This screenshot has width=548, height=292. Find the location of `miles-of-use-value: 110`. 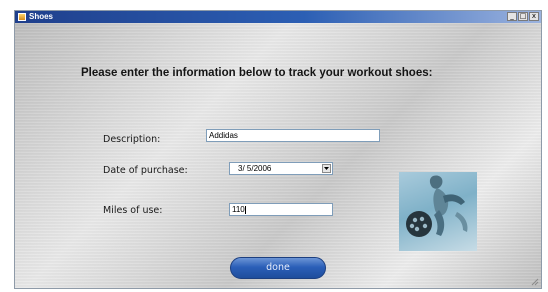

miles-of-use-value: 110 is located at coordinates (238, 209).